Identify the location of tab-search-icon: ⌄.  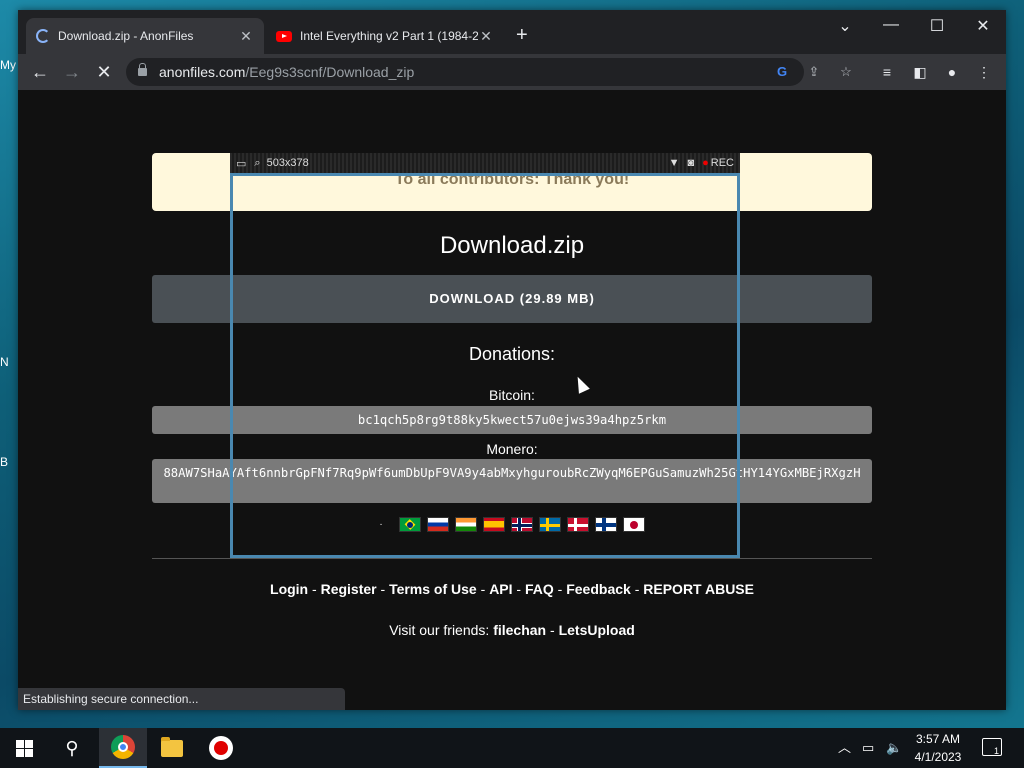
(845, 26).